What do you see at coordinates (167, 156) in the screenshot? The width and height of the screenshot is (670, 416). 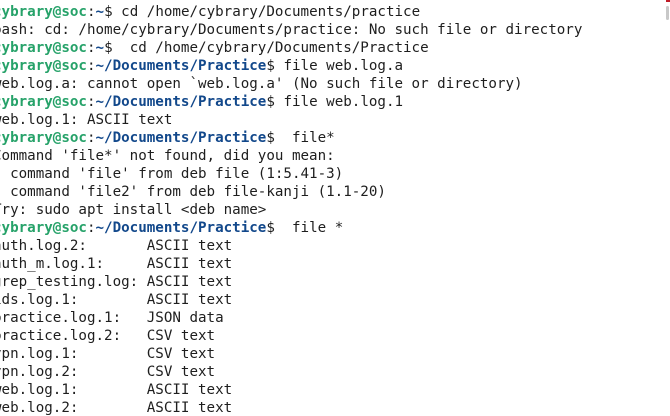 I see `output-text: Command 'file*' not found, did you mean:` at bounding box center [167, 156].